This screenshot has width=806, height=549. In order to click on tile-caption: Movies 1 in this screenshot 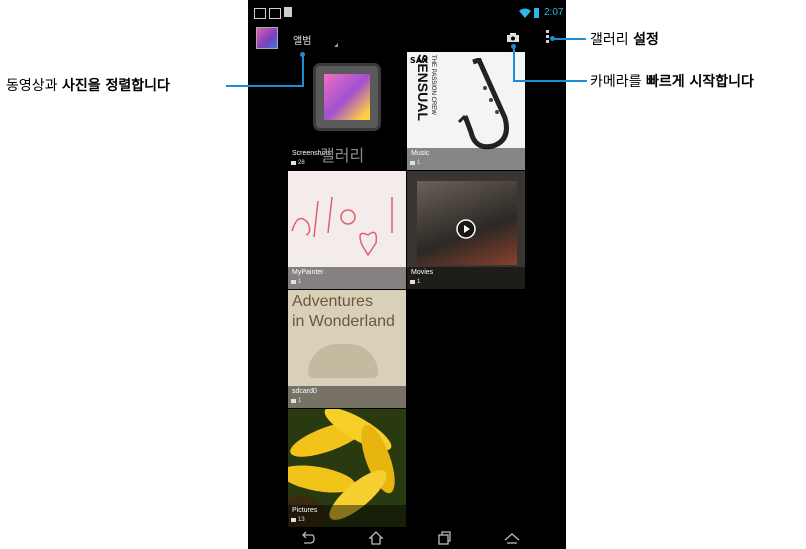, I will do `click(466, 278)`.